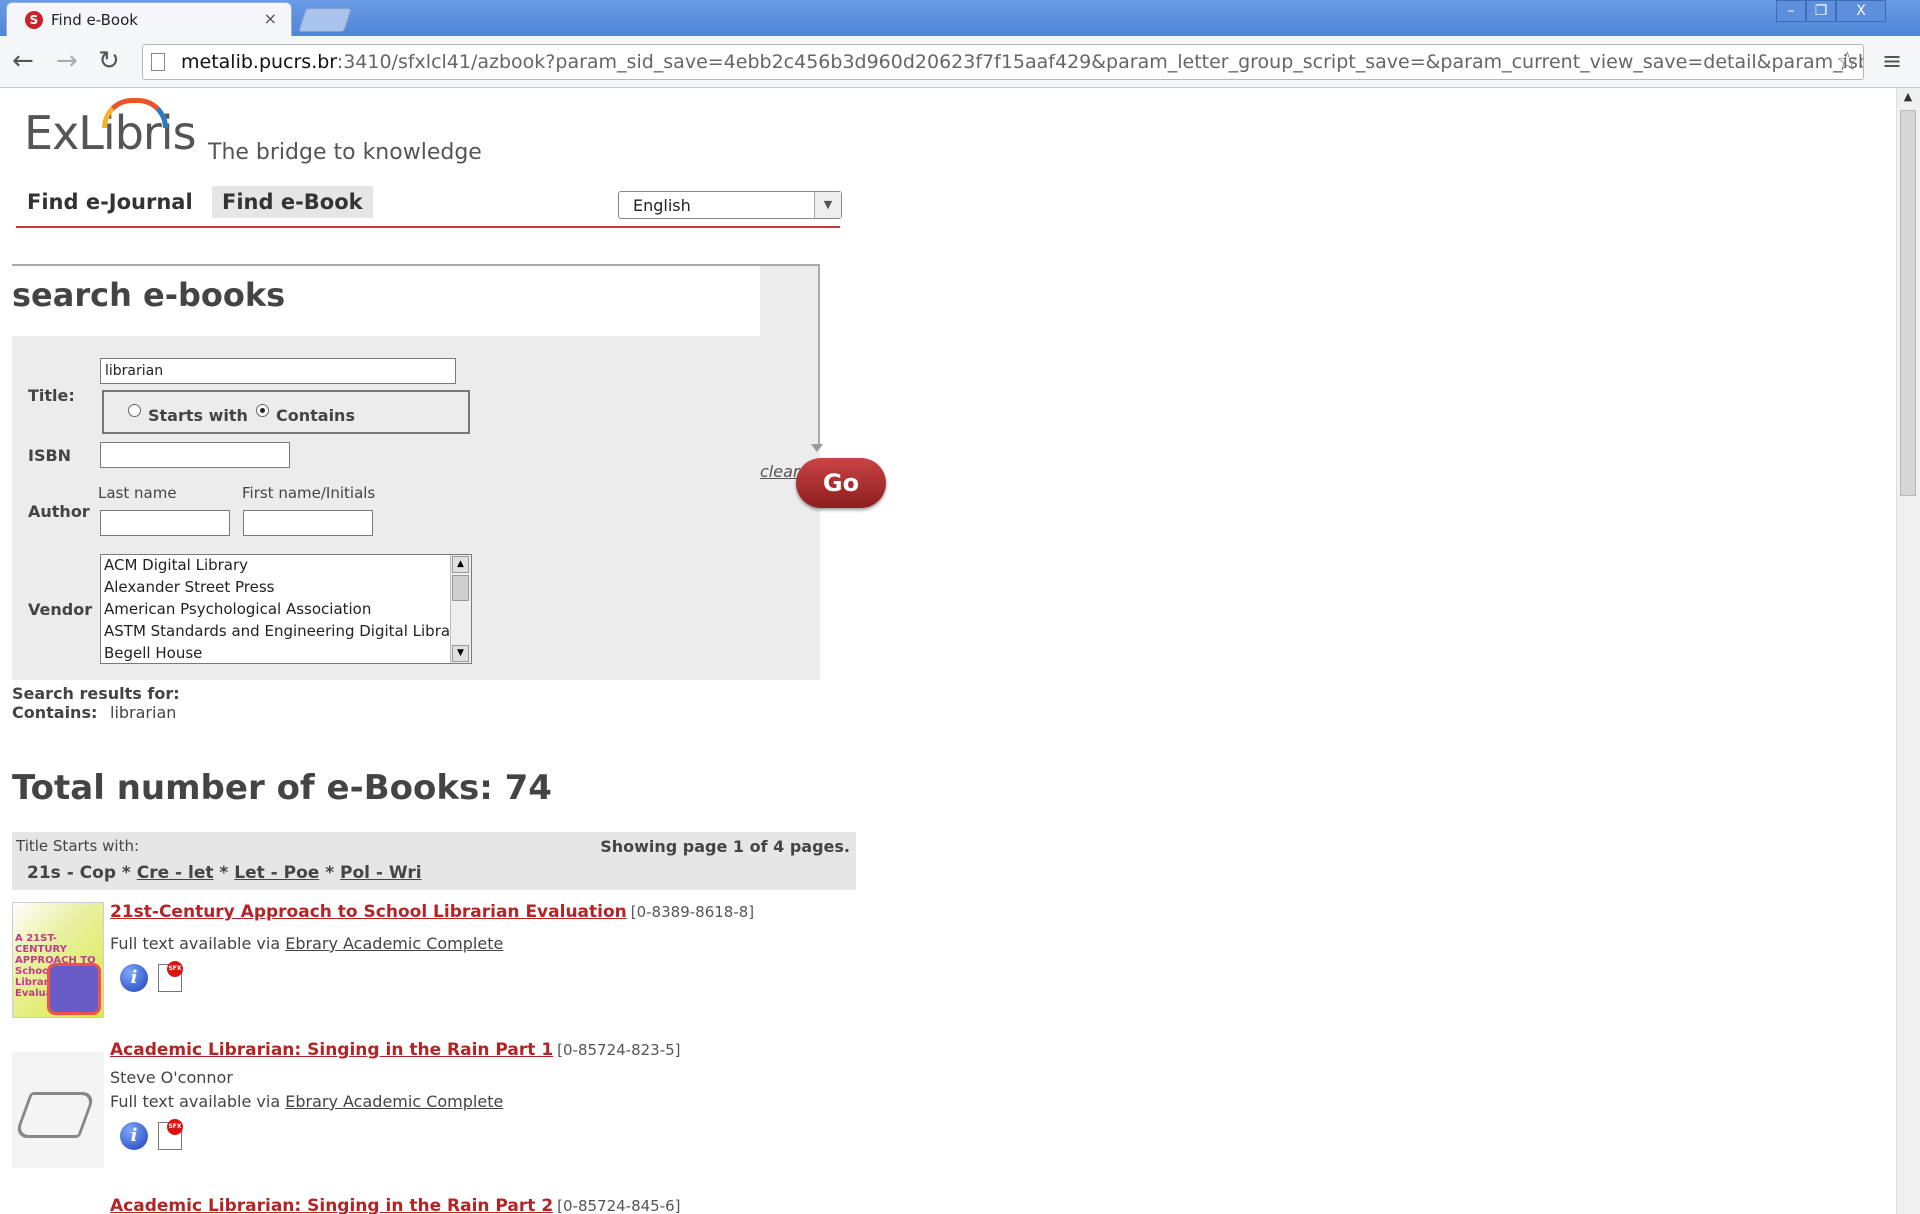 The width and height of the screenshot is (1920, 1214). I want to click on nav-divider, so click(428, 227).